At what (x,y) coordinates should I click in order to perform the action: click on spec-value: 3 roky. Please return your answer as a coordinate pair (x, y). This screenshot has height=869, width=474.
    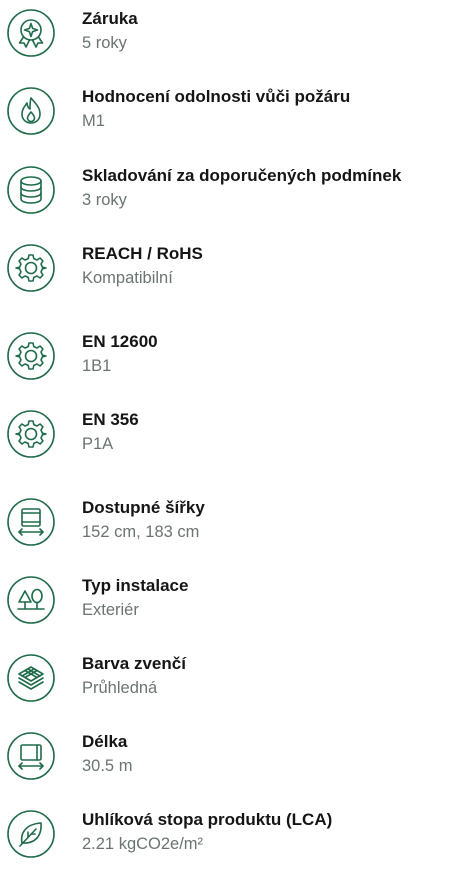
    Looking at the image, I should click on (104, 200).